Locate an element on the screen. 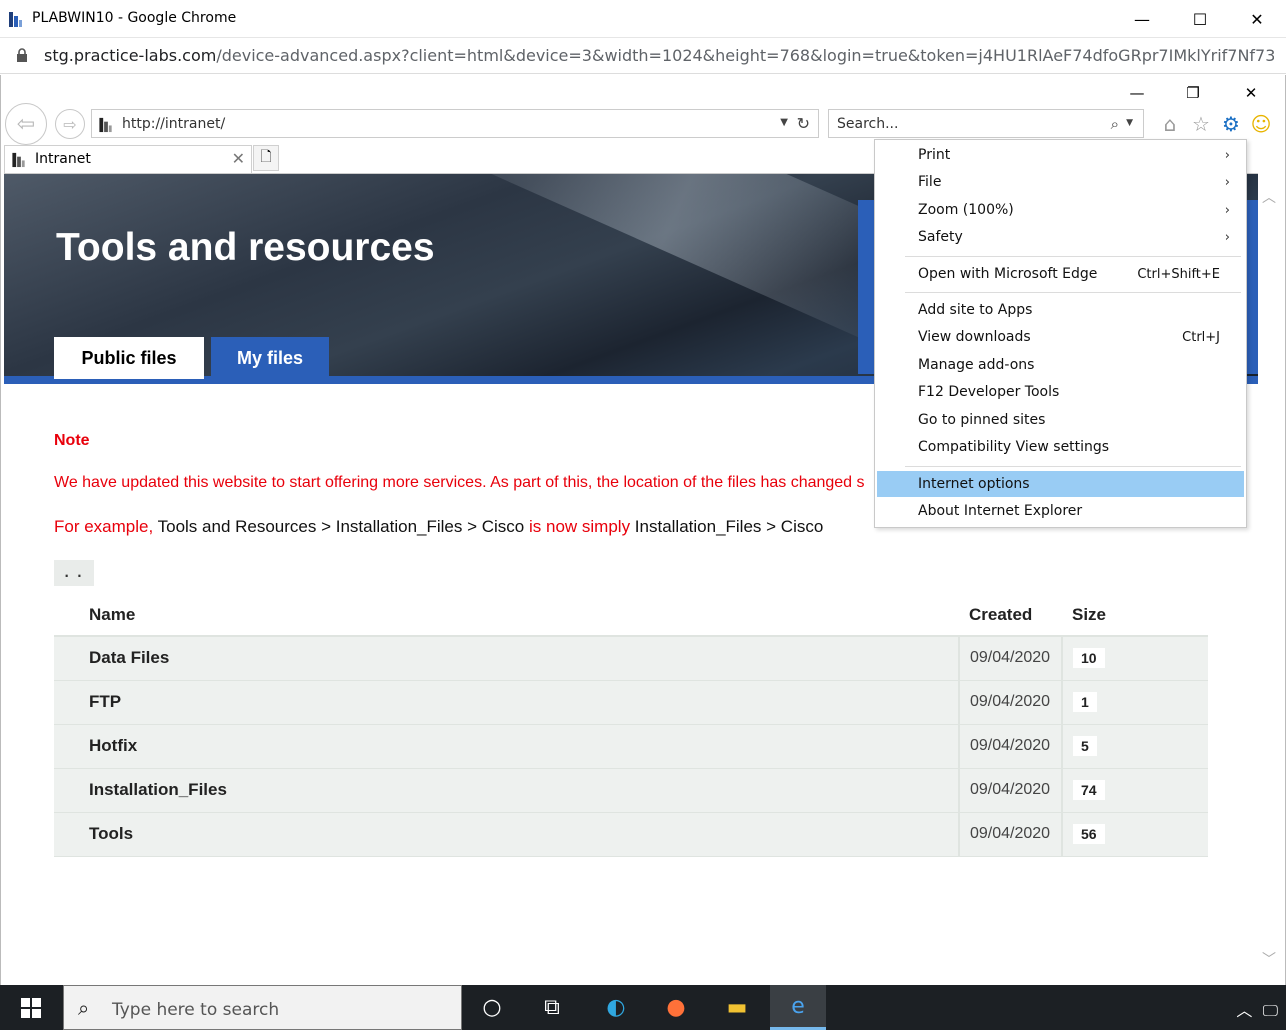 This screenshot has width=1286, height=1030. menu-item-go-to-pinned-sites: Go to pinned sites is located at coordinates (1060, 420).